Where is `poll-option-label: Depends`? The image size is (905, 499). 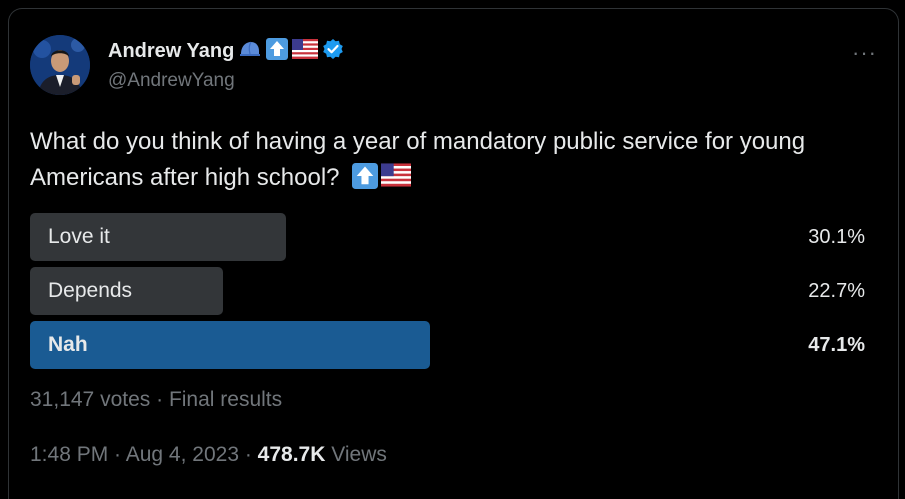 poll-option-label: Depends is located at coordinates (90, 290).